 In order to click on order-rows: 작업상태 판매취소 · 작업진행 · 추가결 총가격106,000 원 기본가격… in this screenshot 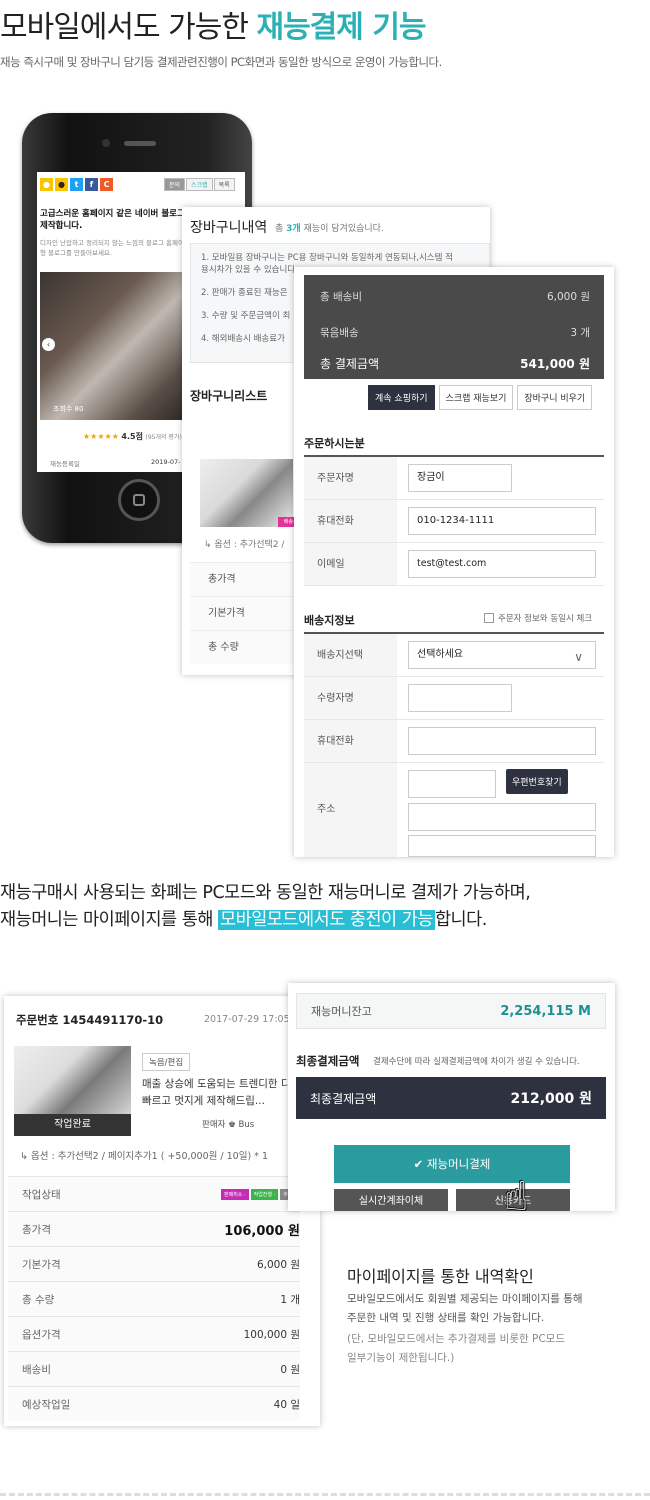, I will do `click(154, 1298)`.